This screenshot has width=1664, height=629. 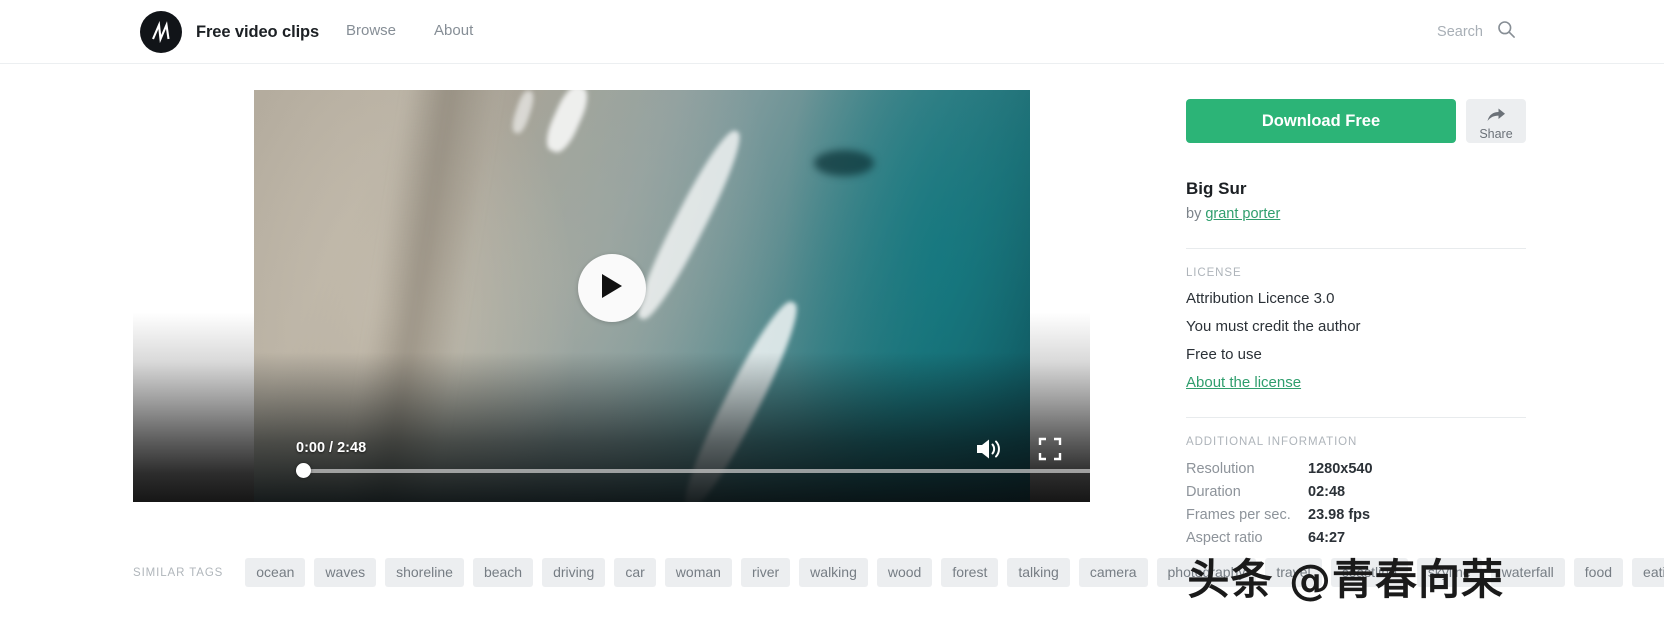 I want to click on table-row: Resolution 1280x540, so click(x=1356, y=472).